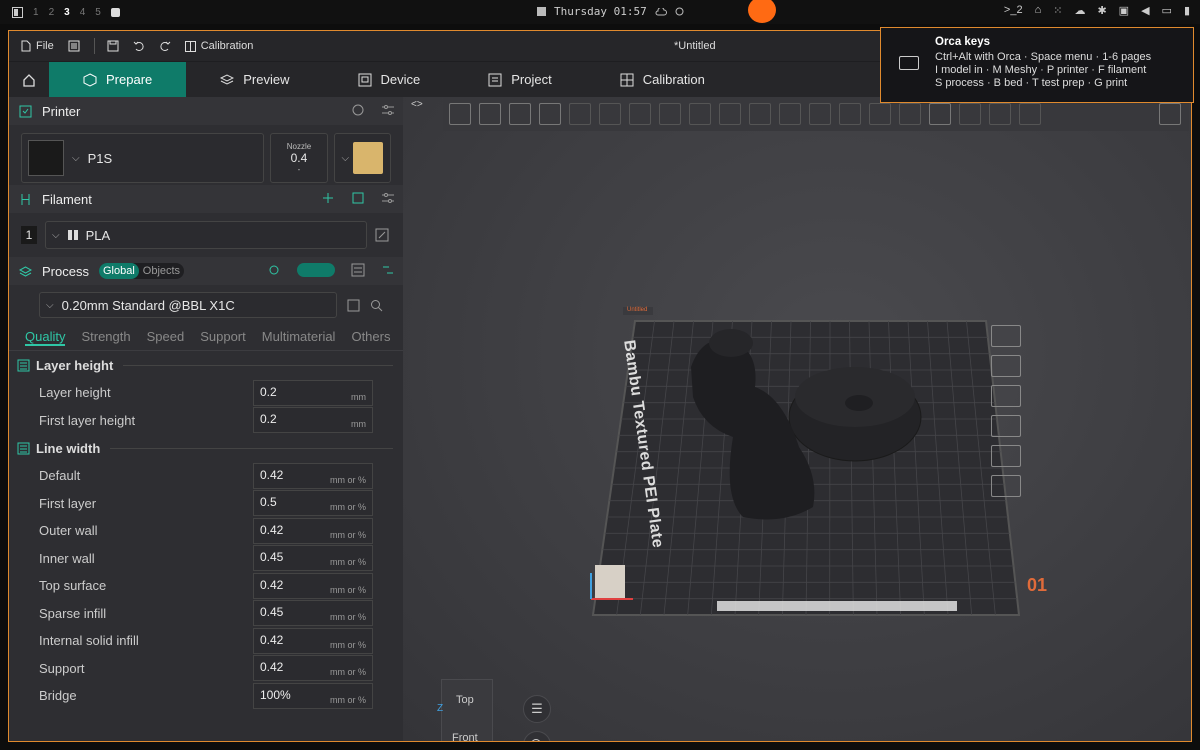 The height and width of the screenshot is (750, 1200). What do you see at coordinates (83, 12) in the screenshot?
I see `workspace-4: 4` at bounding box center [83, 12].